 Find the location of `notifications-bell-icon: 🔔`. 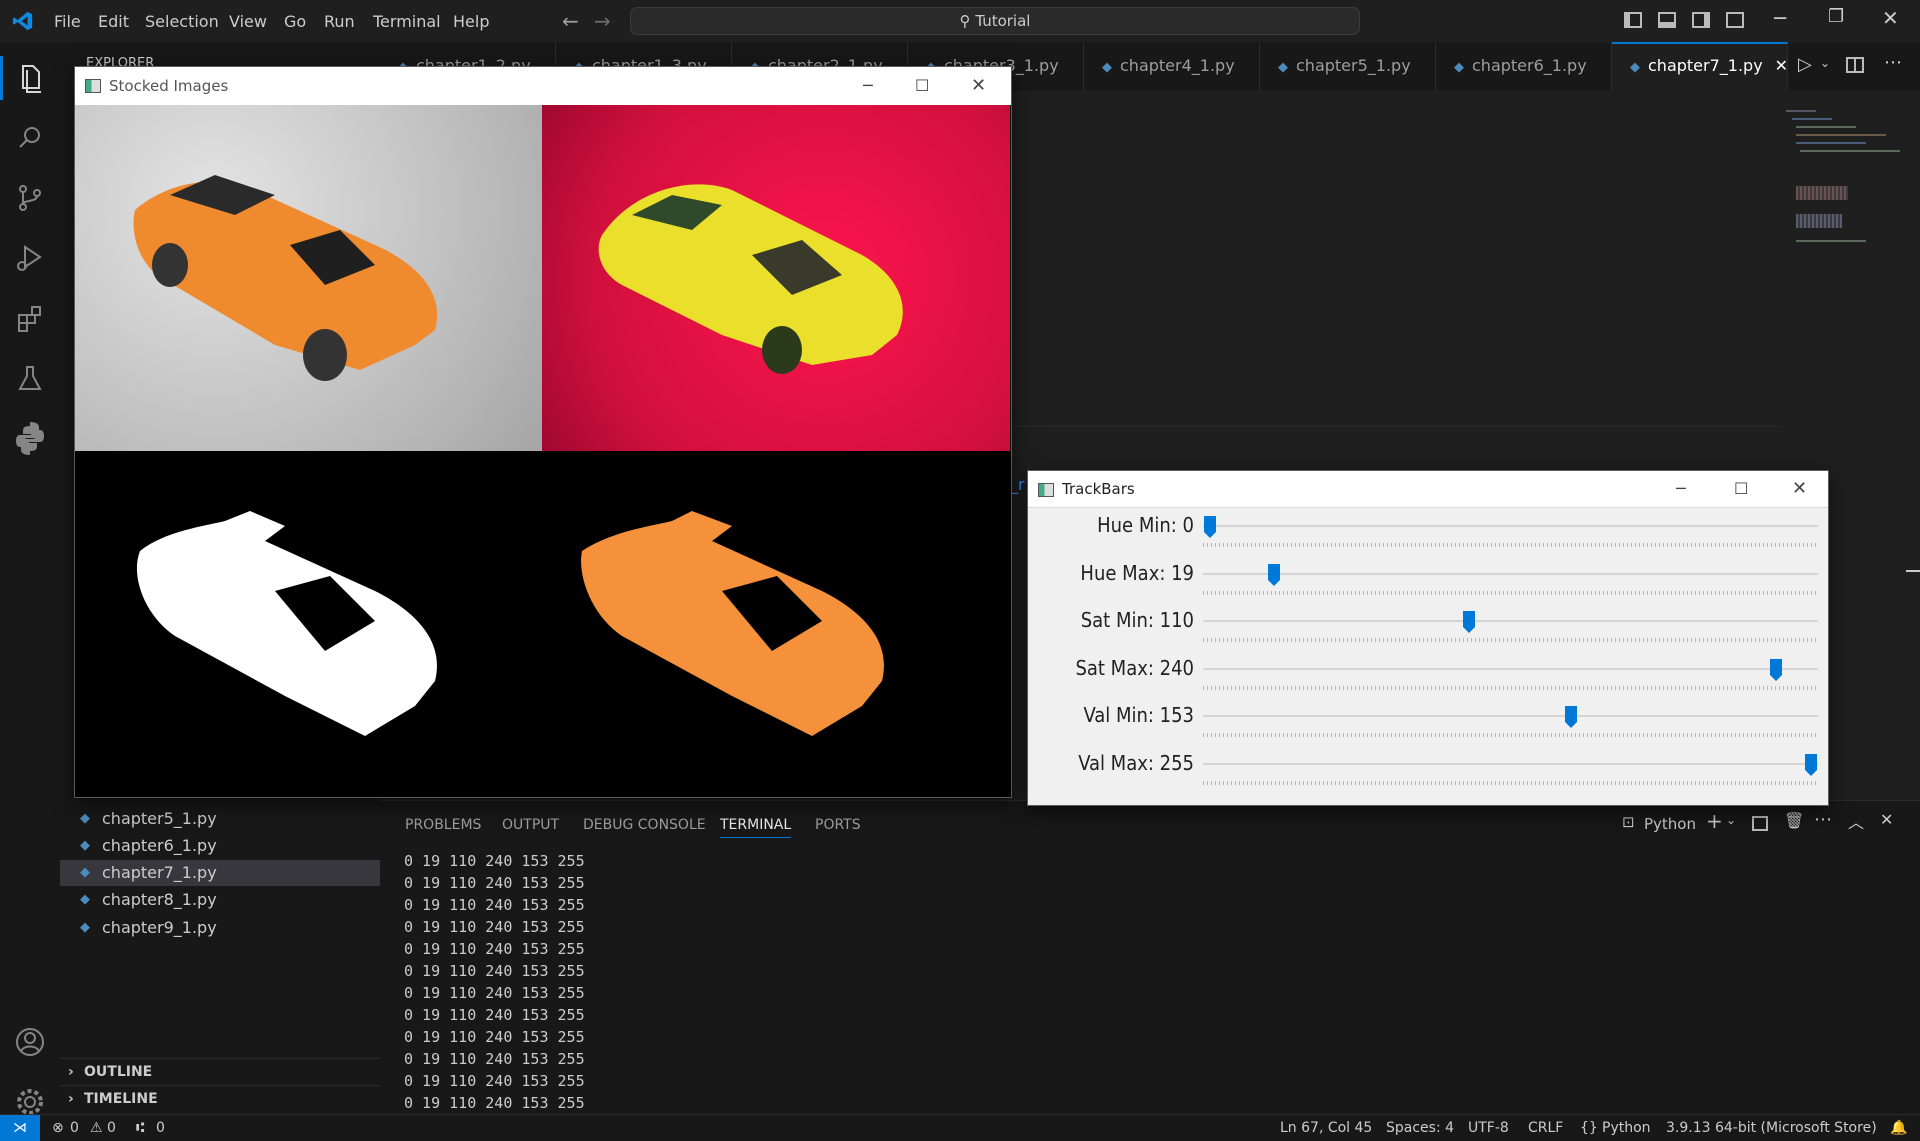

notifications-bell-icon: 🔔 is located at coordinates (1898, 1128).